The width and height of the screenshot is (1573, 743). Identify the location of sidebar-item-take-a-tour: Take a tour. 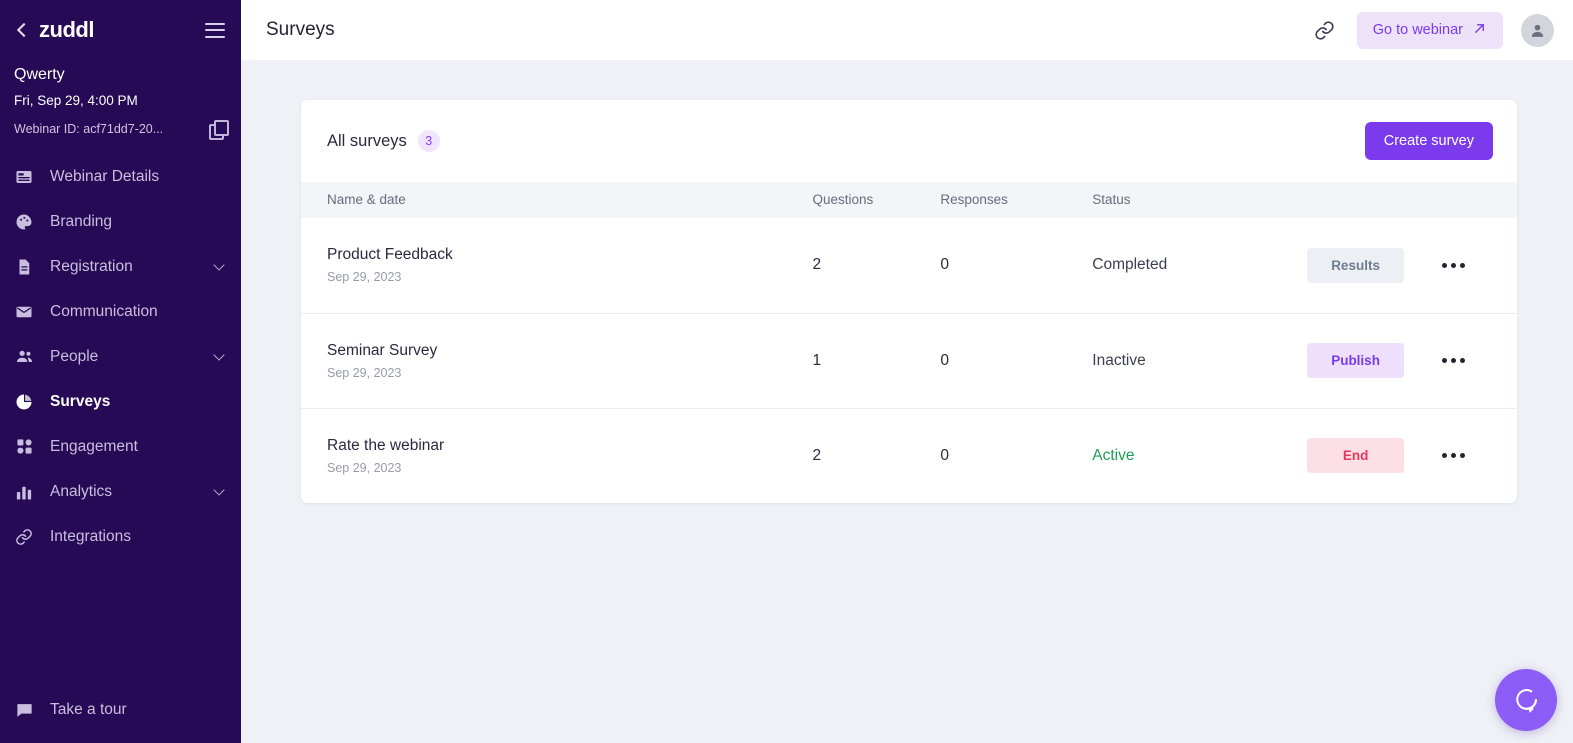
(119, 710).